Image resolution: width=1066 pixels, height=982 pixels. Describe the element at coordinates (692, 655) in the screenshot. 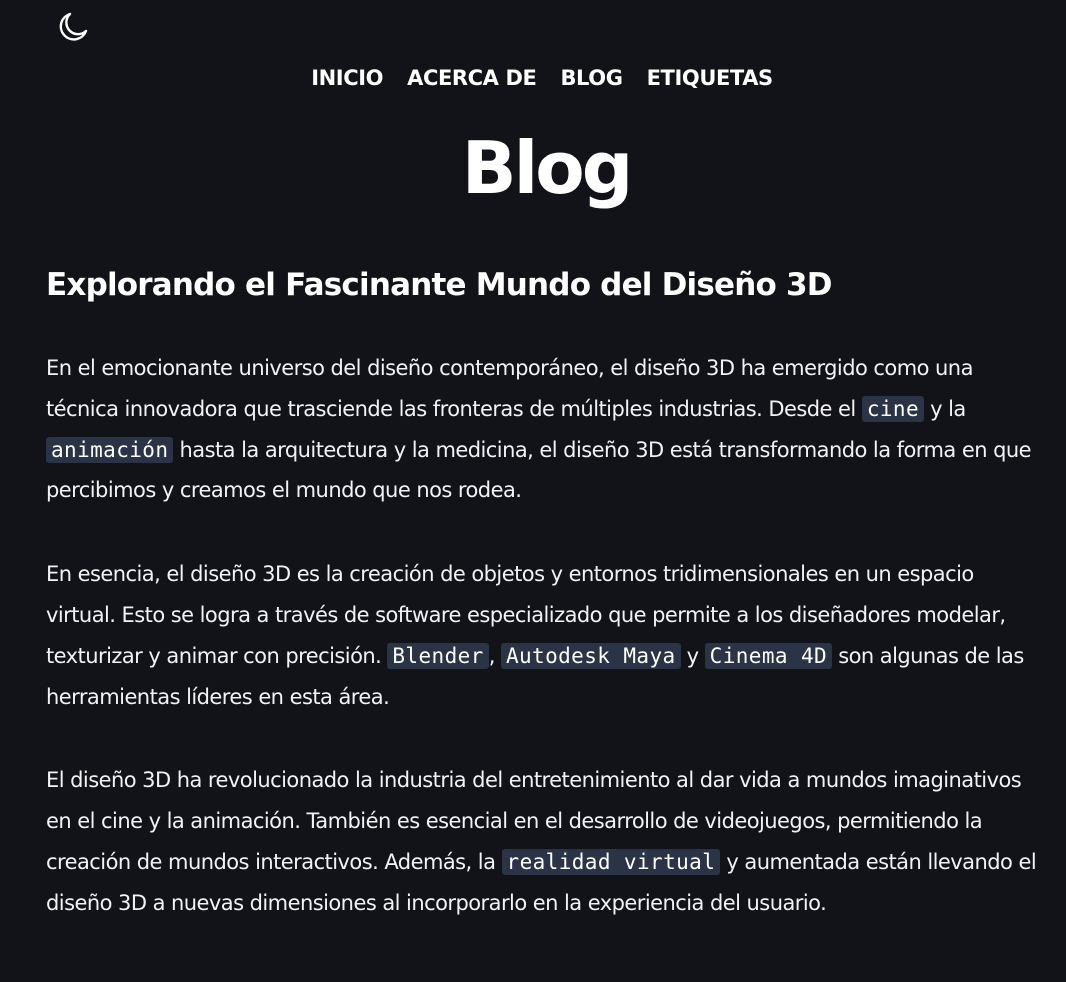

I see `paragraph-text: y` at that location.